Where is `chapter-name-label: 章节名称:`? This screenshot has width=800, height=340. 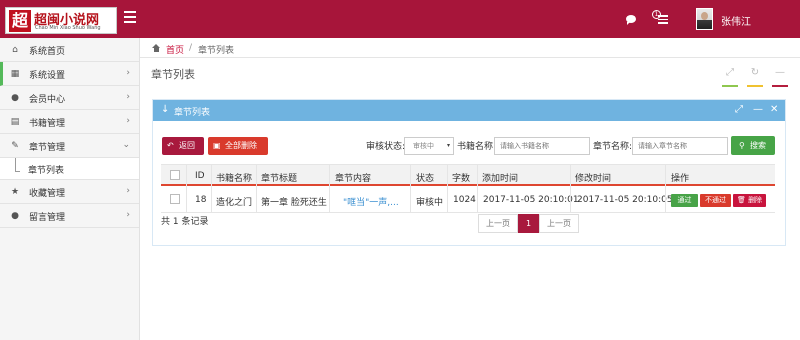 chapter-name-label: 章节名称: is located at coordinates (613, 147).